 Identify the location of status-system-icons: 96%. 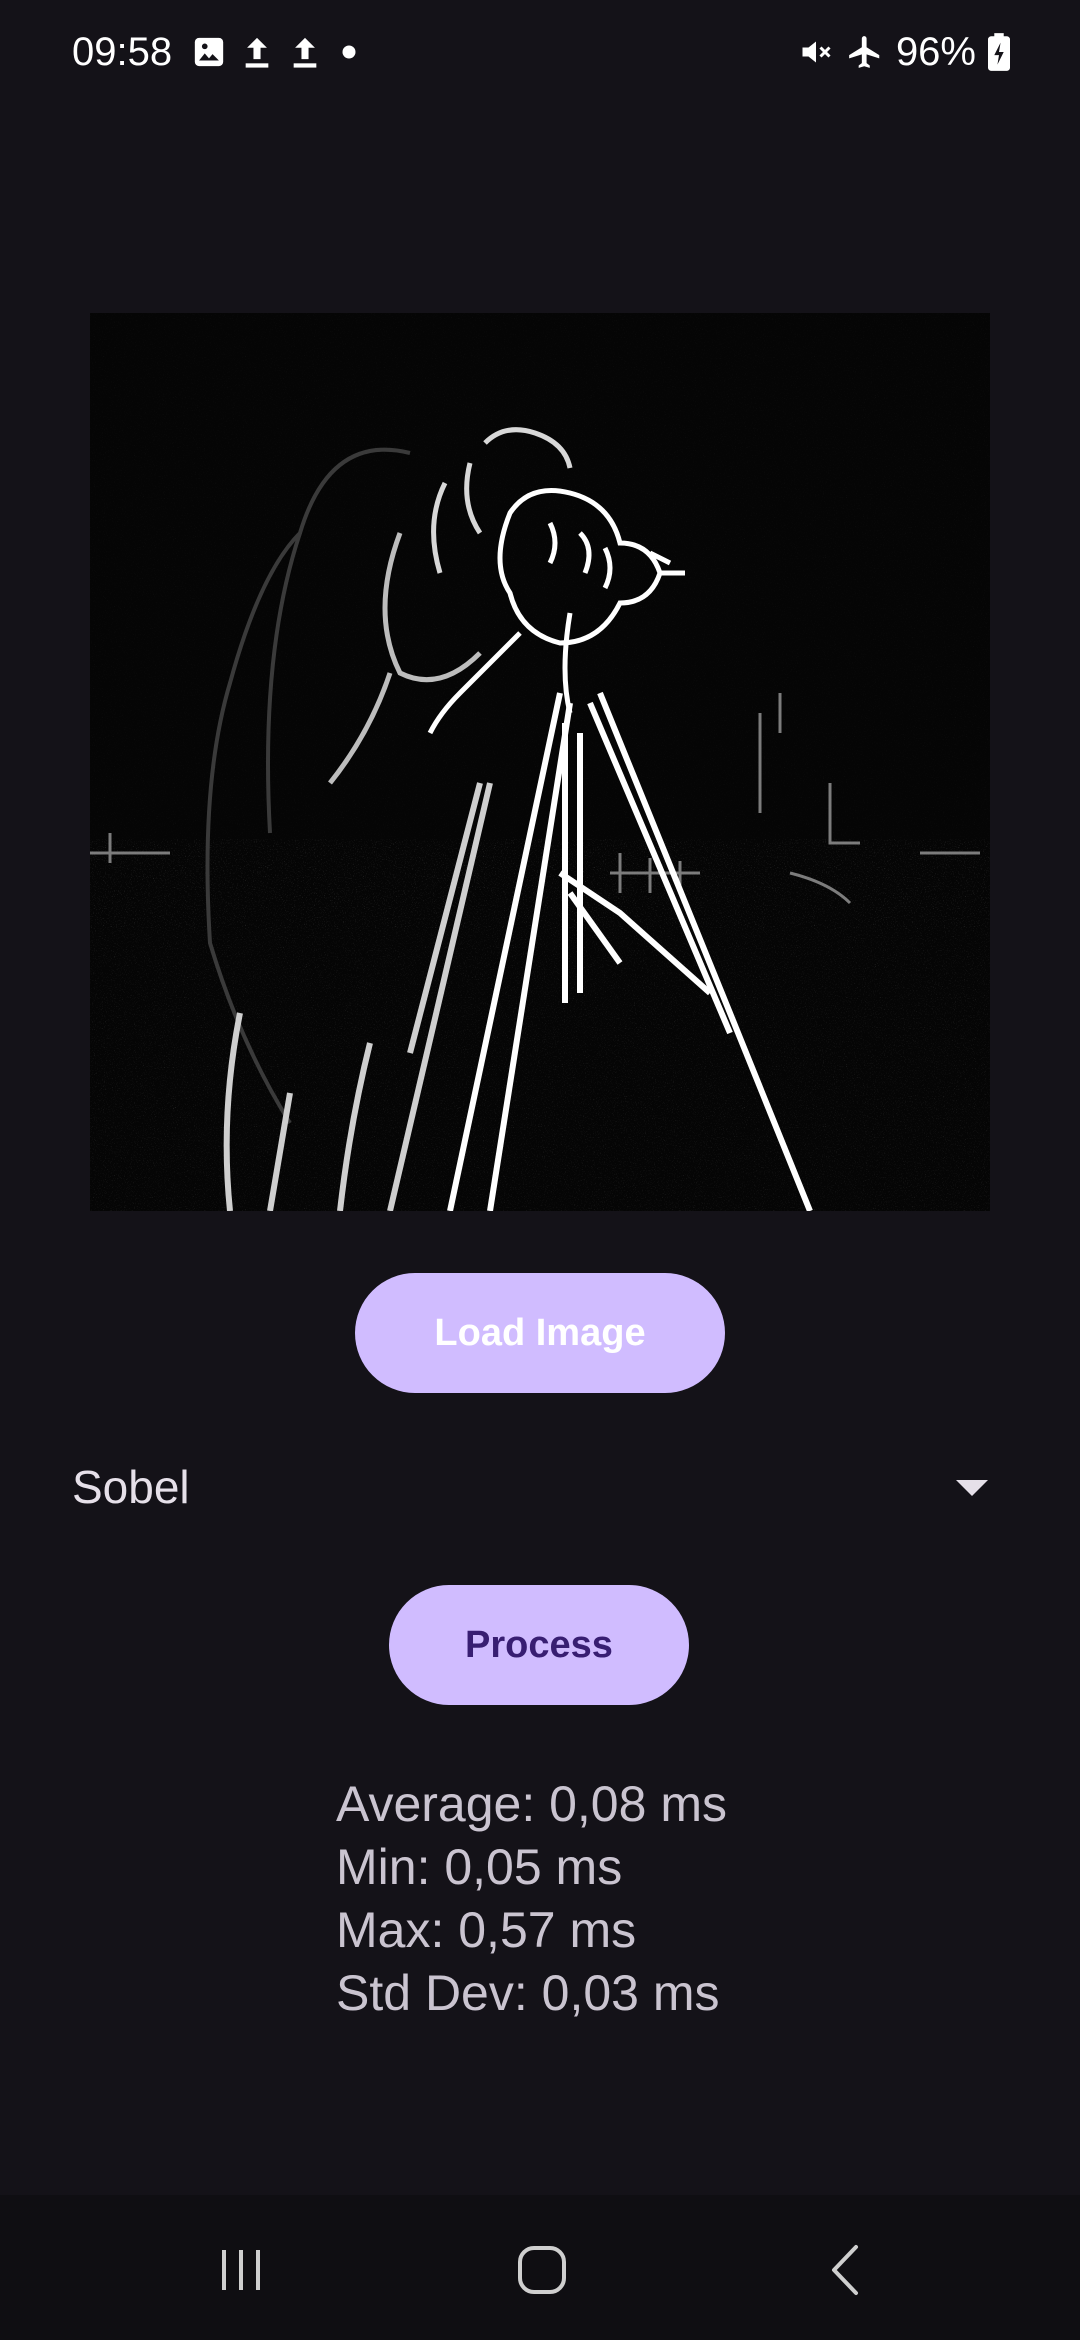
(904, 52).